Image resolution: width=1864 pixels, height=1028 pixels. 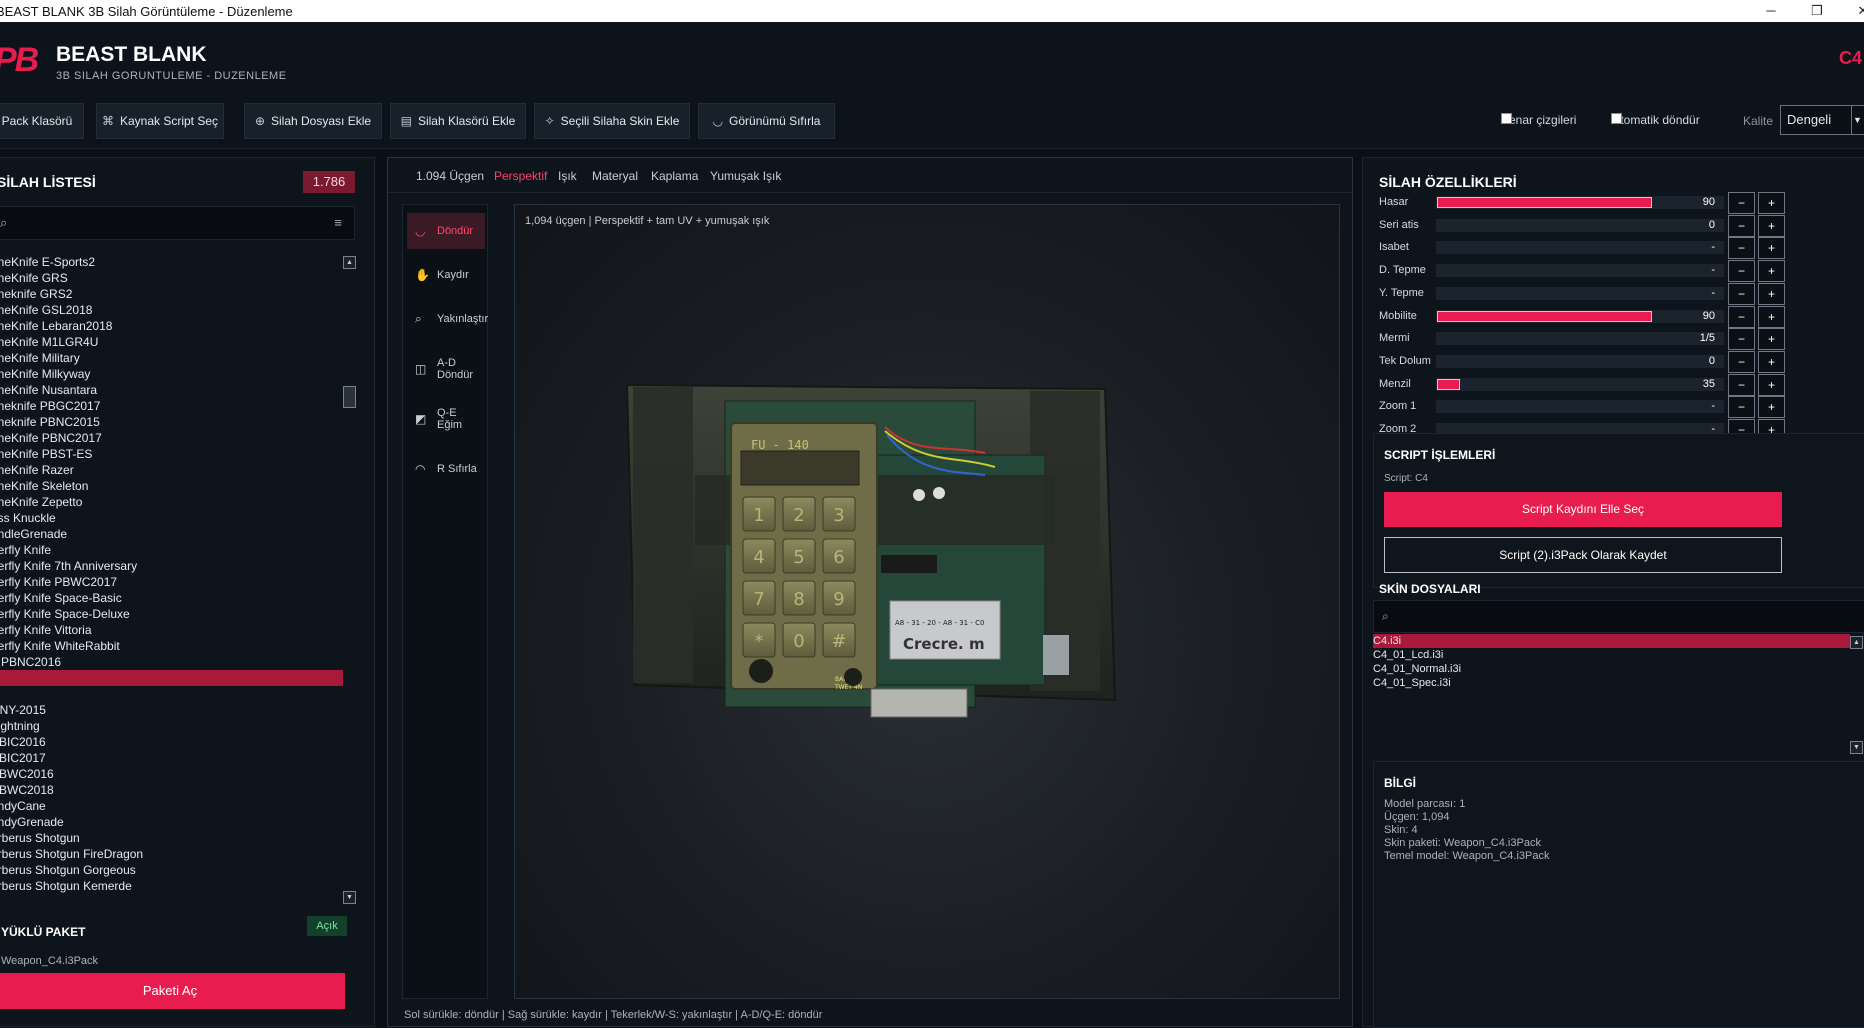 What do you see at coordinates (171, 422) in the screenshot?
I see `weapon-list-item: eneknife PBNC2015` at bounding box center [171, 422].